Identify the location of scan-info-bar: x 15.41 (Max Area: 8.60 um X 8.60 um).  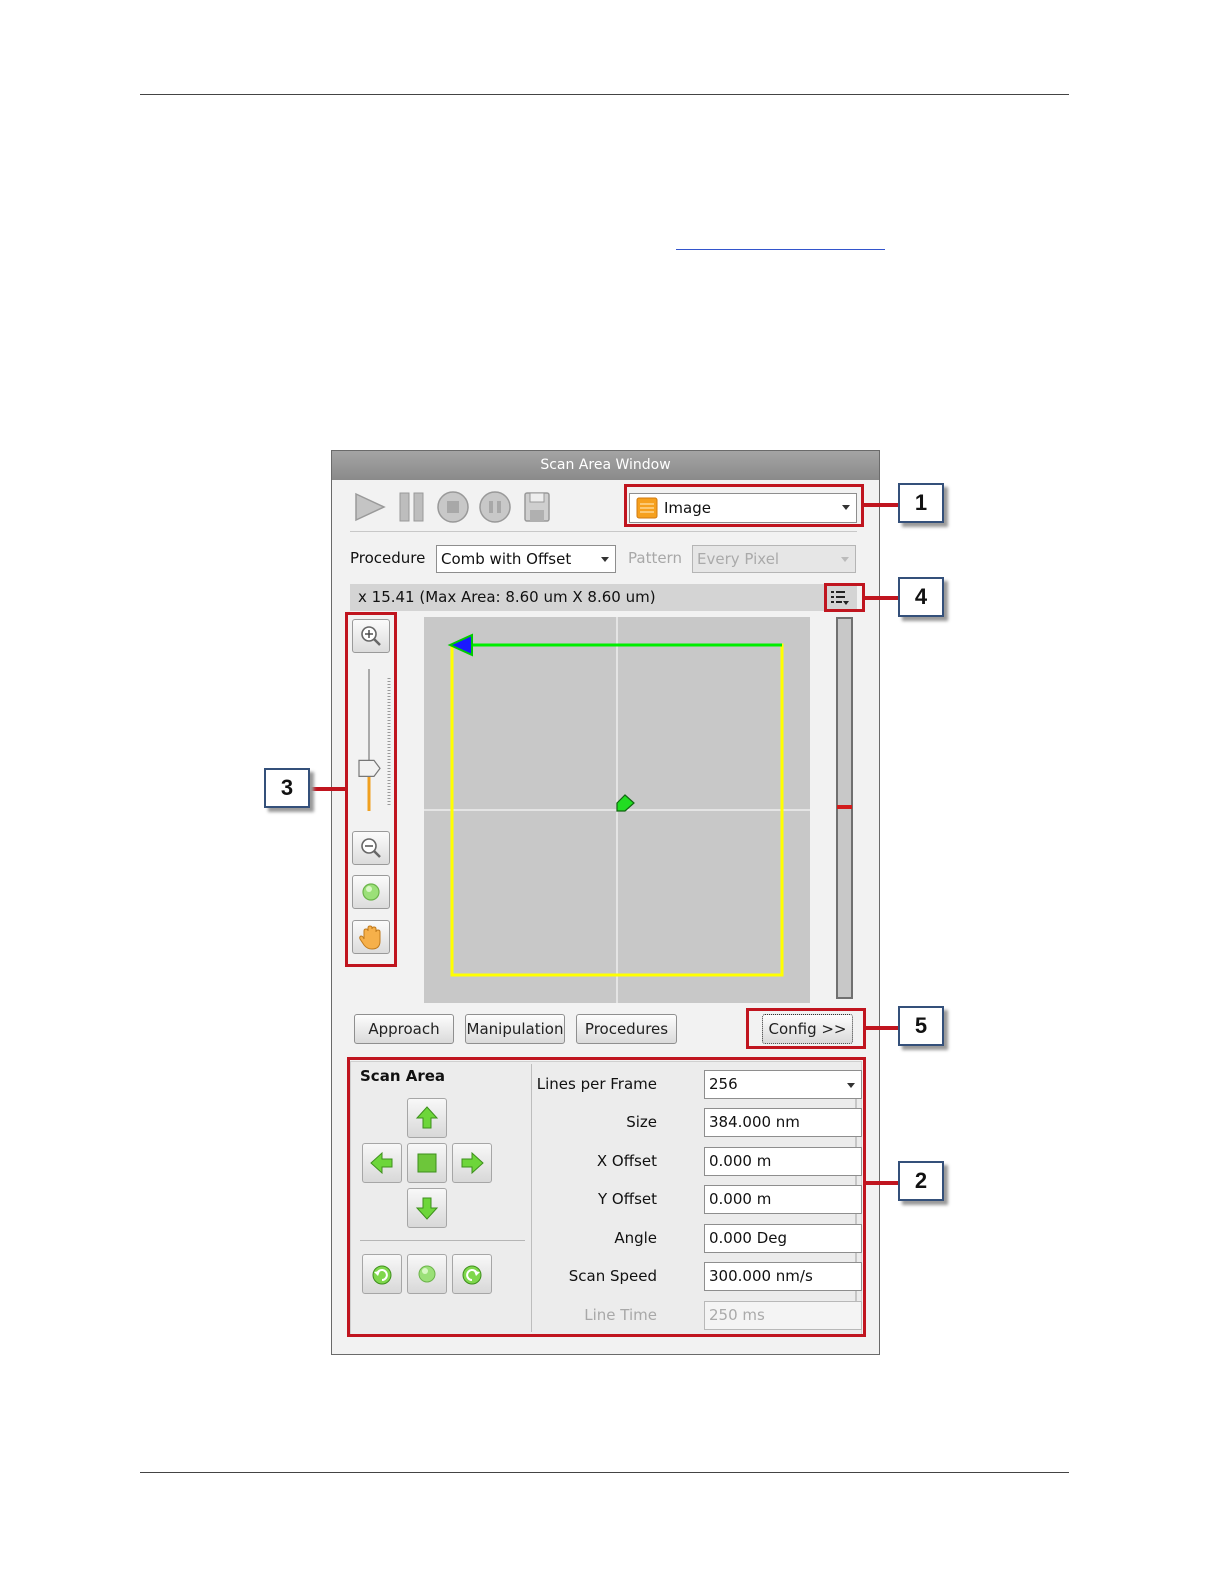
(603, 597).